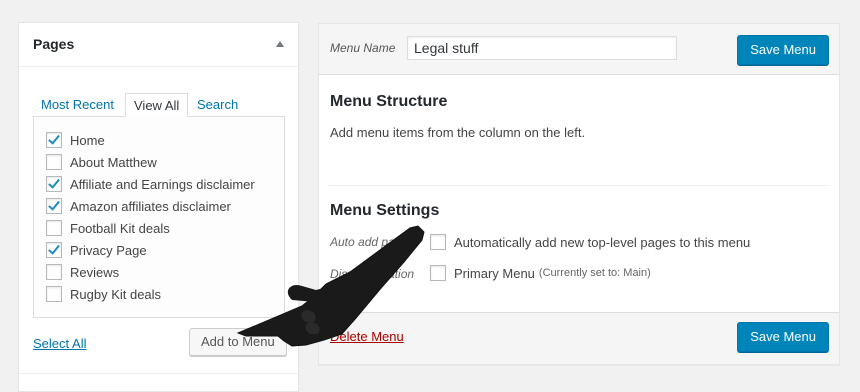 This screenshot has width=860, height=392. Describe the element at coordinates (367, 336) in the screenshot. I see `delete-menu-link: Delete Menu` at that location.